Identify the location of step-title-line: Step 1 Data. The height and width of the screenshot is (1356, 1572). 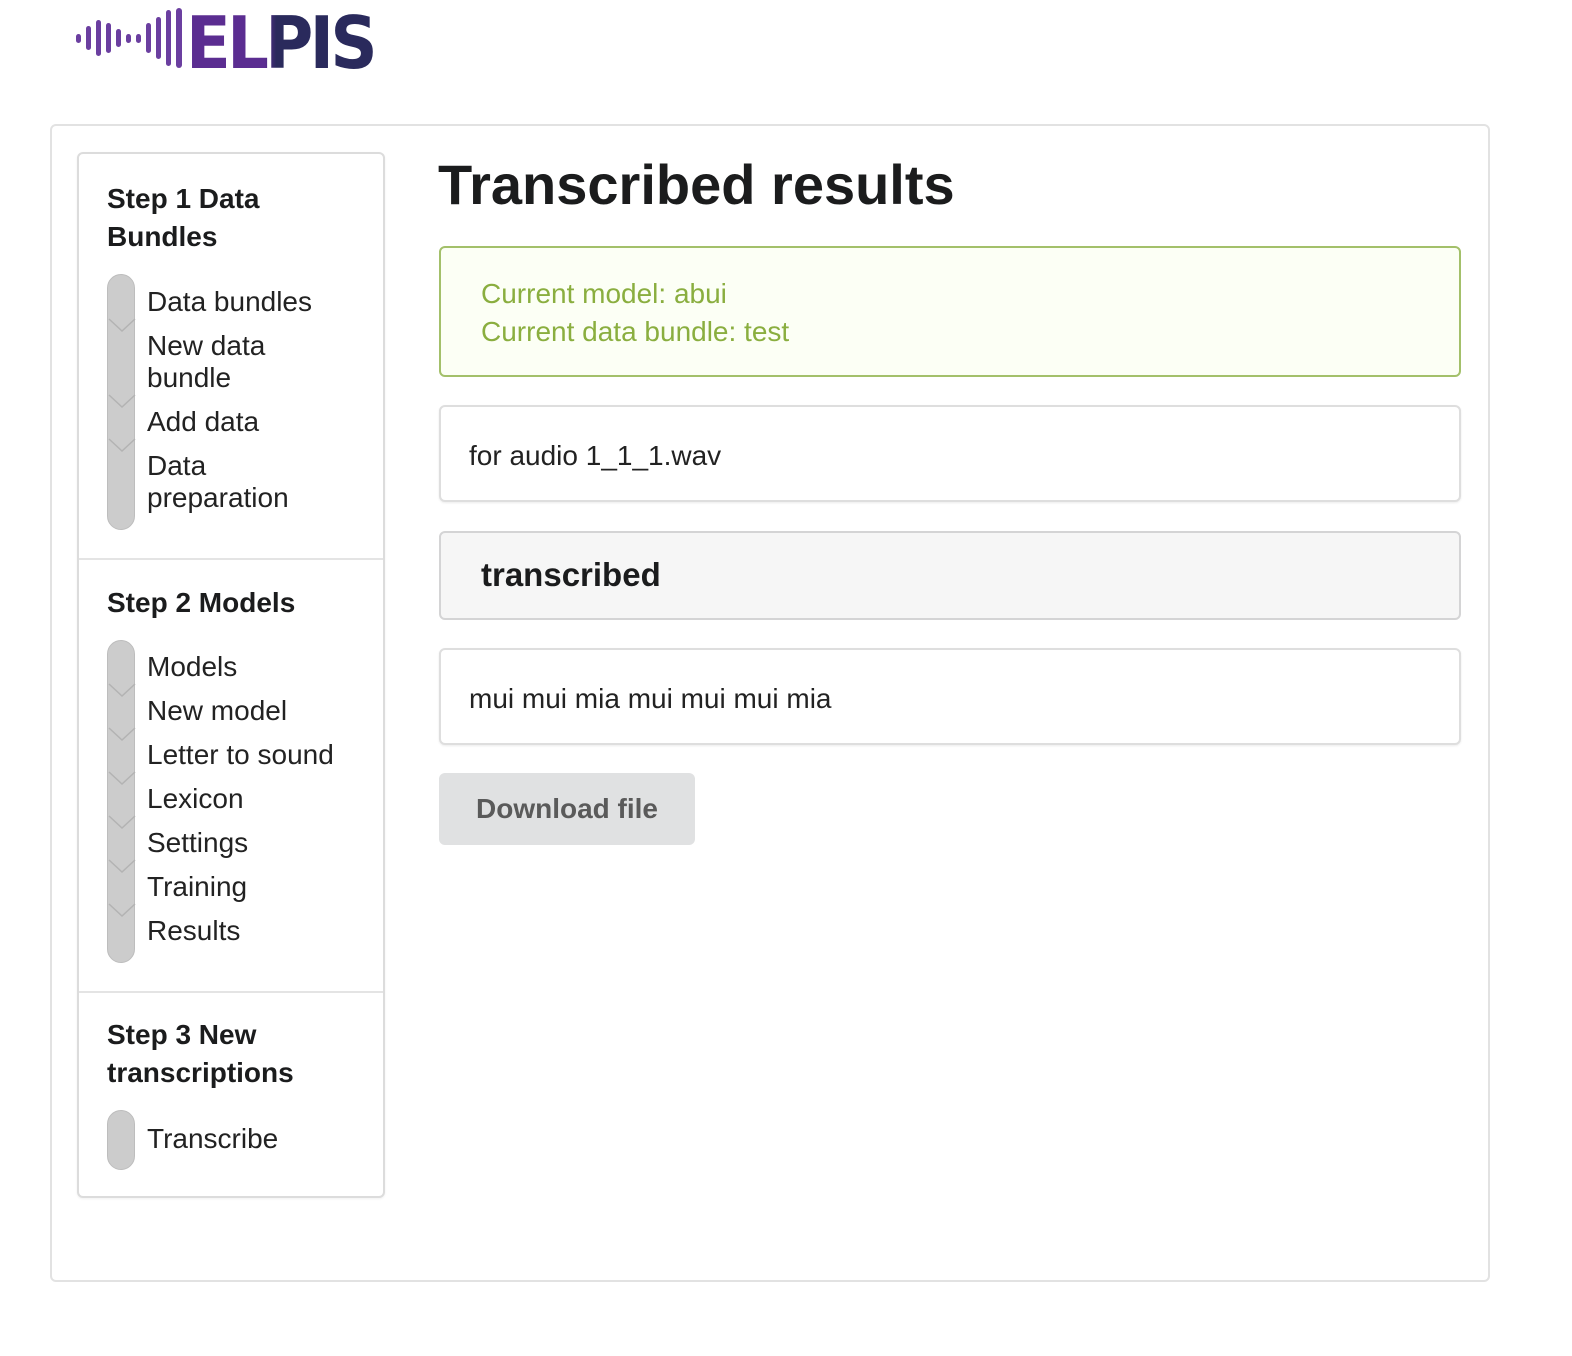
(183, 198).